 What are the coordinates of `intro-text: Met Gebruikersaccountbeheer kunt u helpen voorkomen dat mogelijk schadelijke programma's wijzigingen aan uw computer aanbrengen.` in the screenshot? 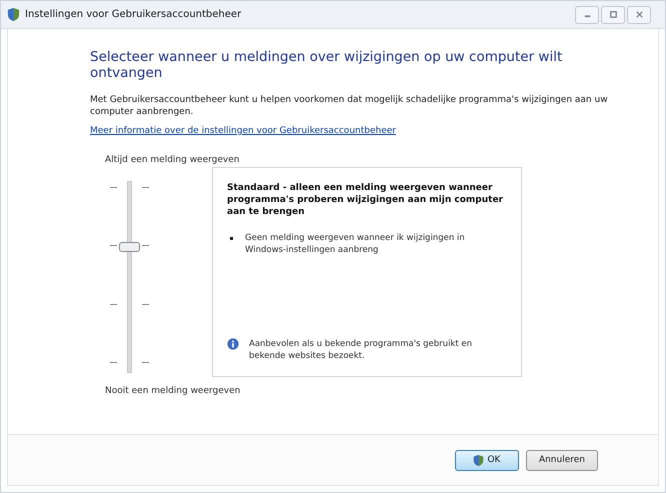 It's located at (349, 106).